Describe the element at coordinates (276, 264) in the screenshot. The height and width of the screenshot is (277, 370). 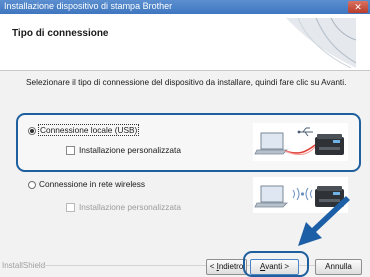
I see `next-button-highlight` at that location.